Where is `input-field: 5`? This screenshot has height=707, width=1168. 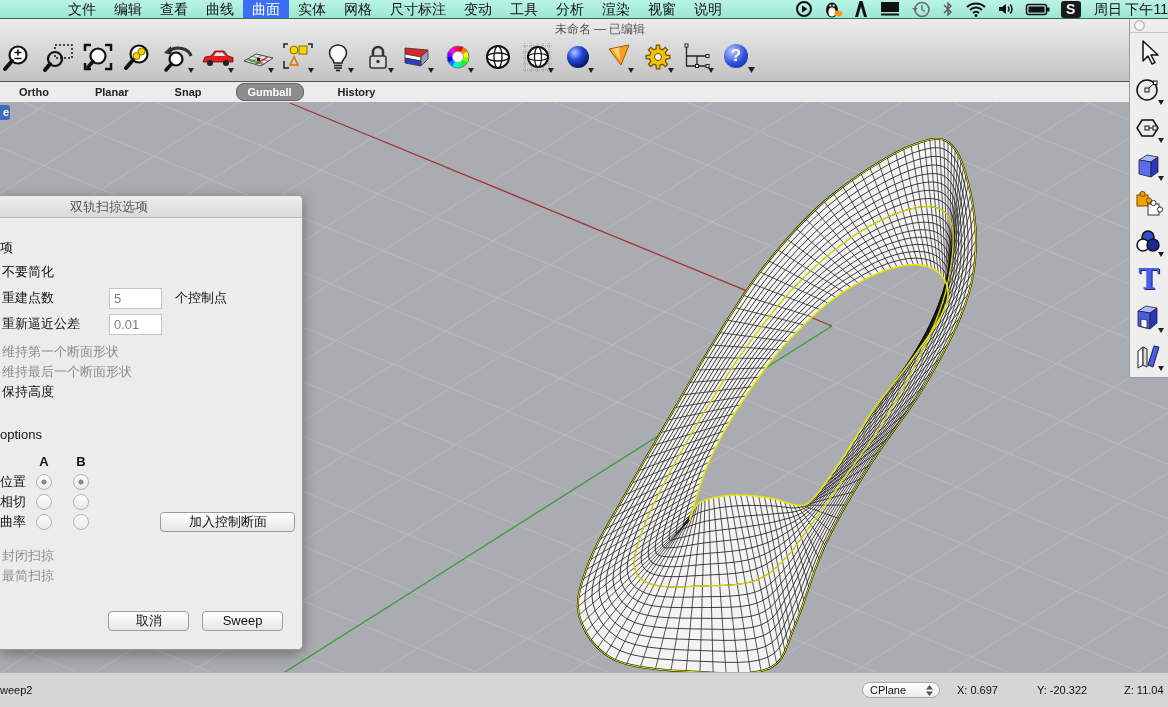 input-field: 5 is located at coordinates (135, 298).